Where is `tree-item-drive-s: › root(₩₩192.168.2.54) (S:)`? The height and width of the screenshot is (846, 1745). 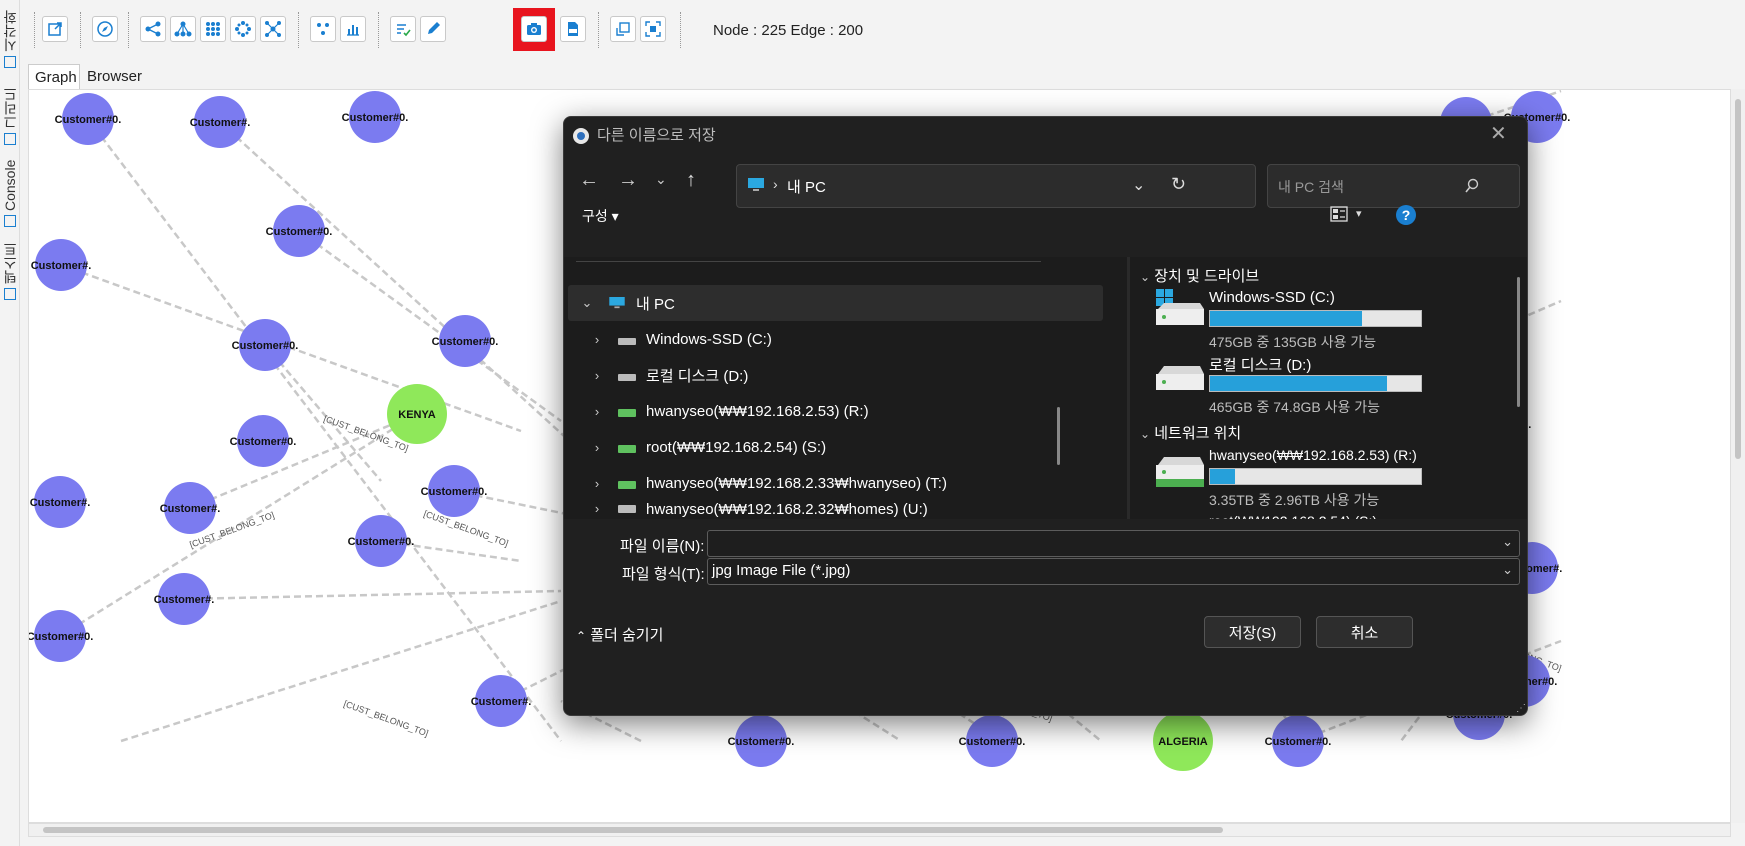 tree-item-drive-s: › root(₩₩192.168.2.54) (S:) is located at coordinates (845, 447).